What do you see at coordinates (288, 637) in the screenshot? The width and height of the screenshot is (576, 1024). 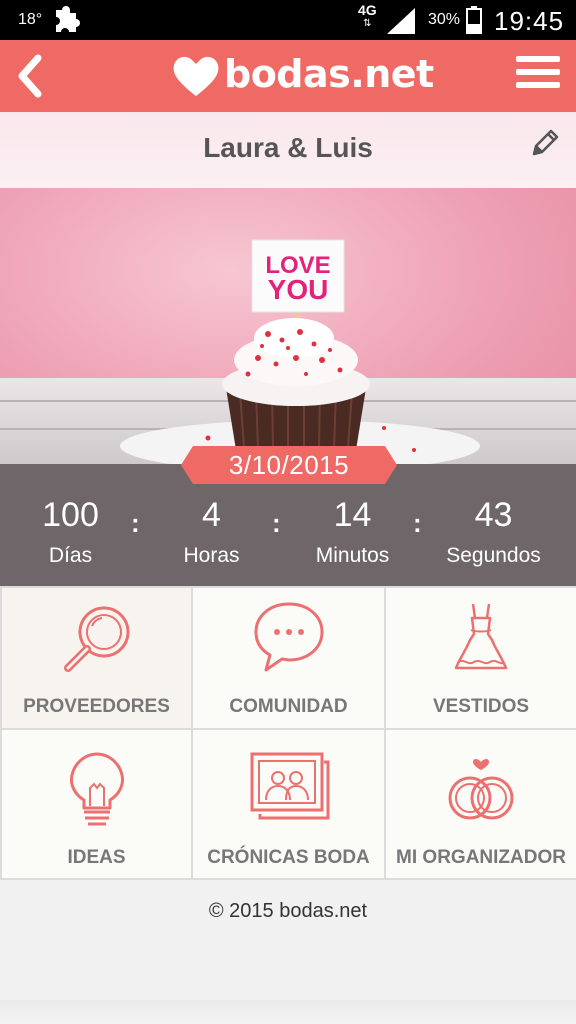 I see `chat-bubble-icon` at bounding box center [288, 637].